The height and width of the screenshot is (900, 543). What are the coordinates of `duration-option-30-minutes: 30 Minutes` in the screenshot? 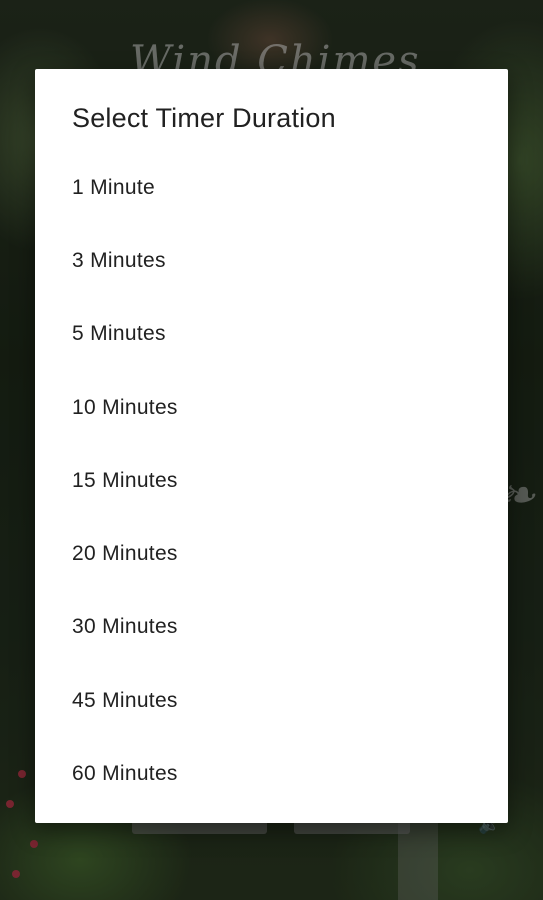 It's located at (271, 627).